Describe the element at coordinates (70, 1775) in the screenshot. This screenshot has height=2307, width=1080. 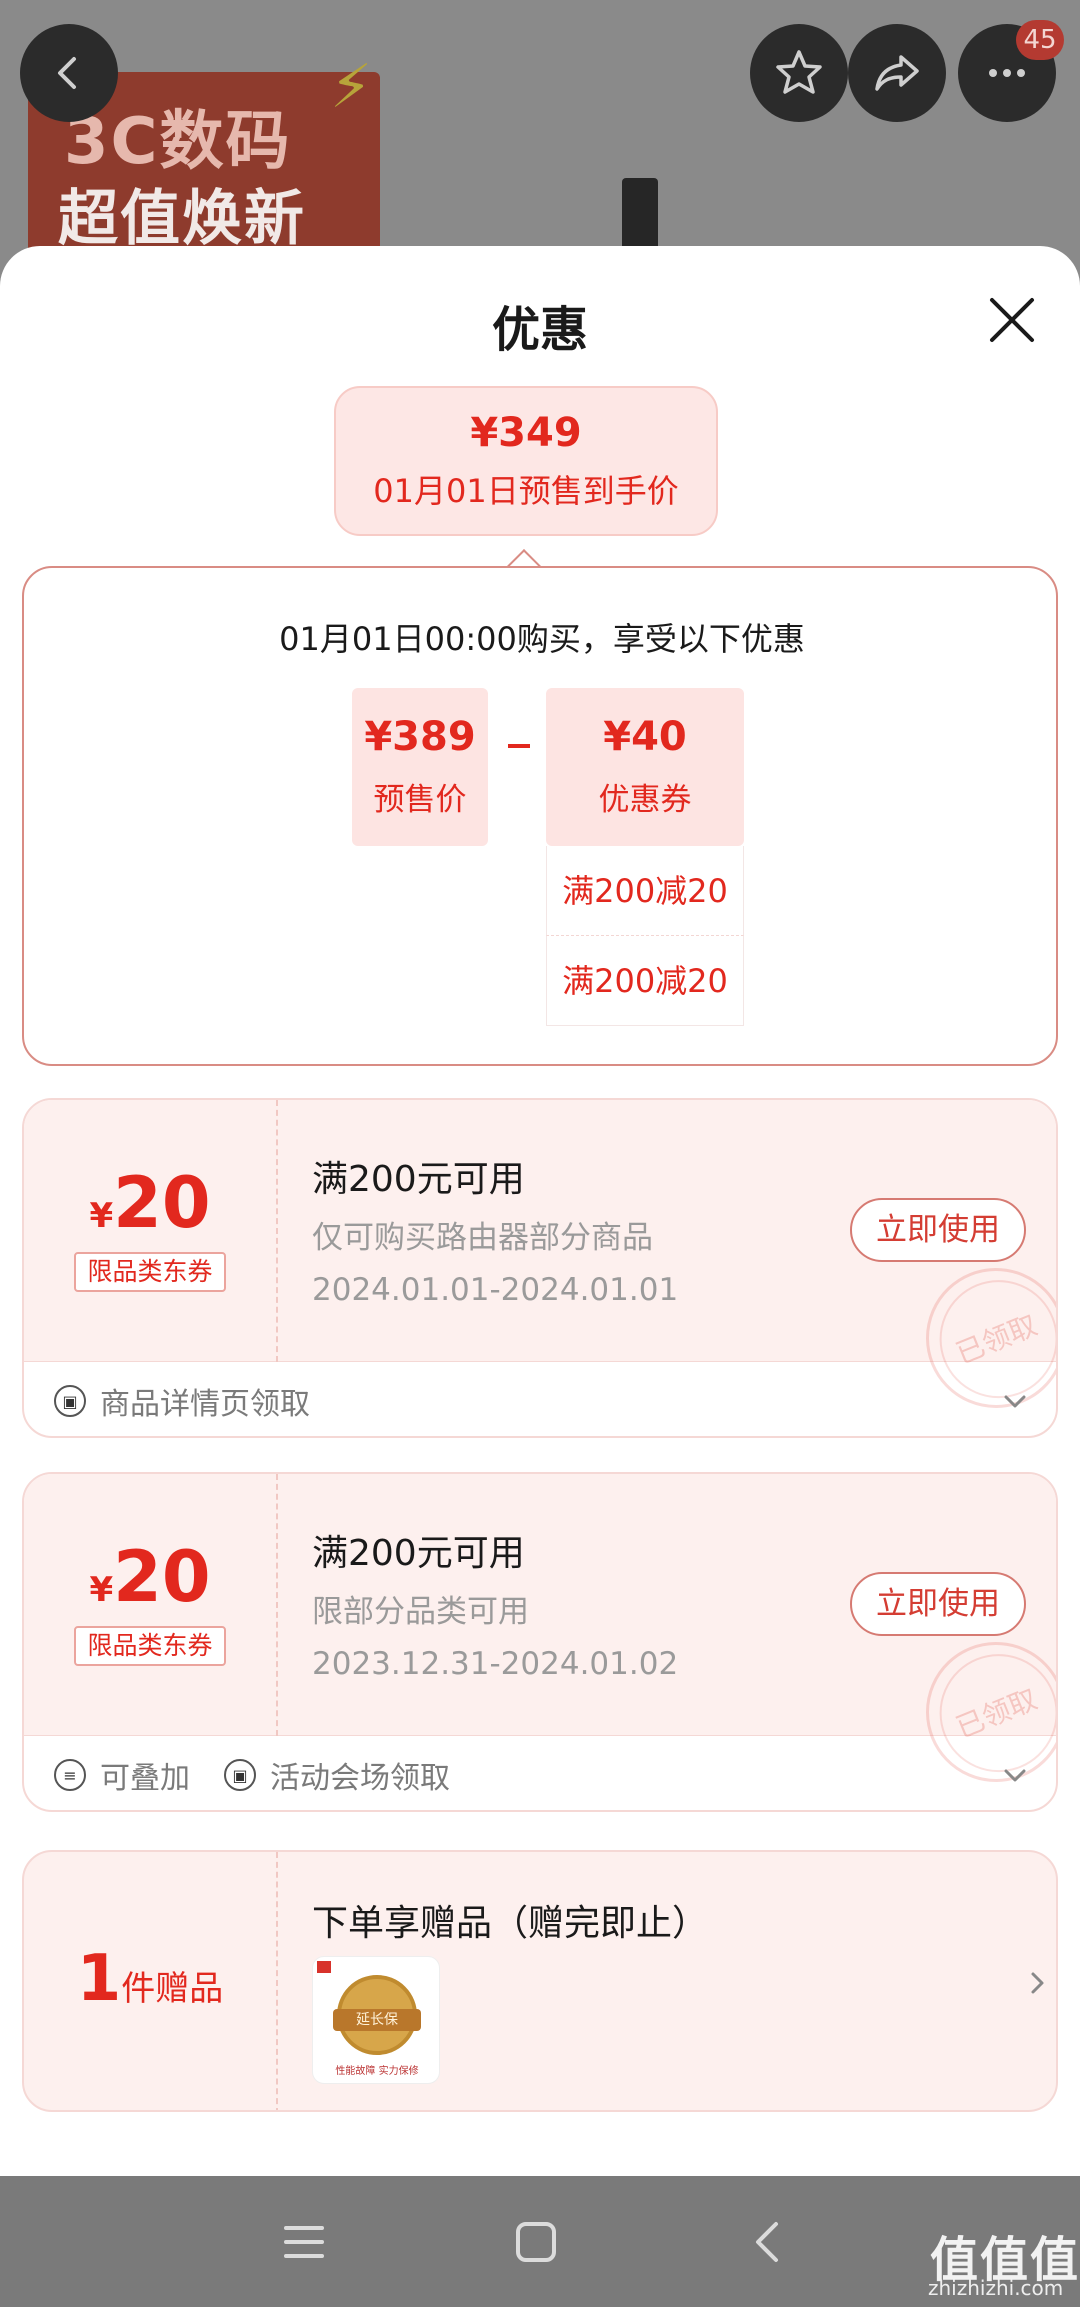
I see `stack-icon: ≡` at that location.